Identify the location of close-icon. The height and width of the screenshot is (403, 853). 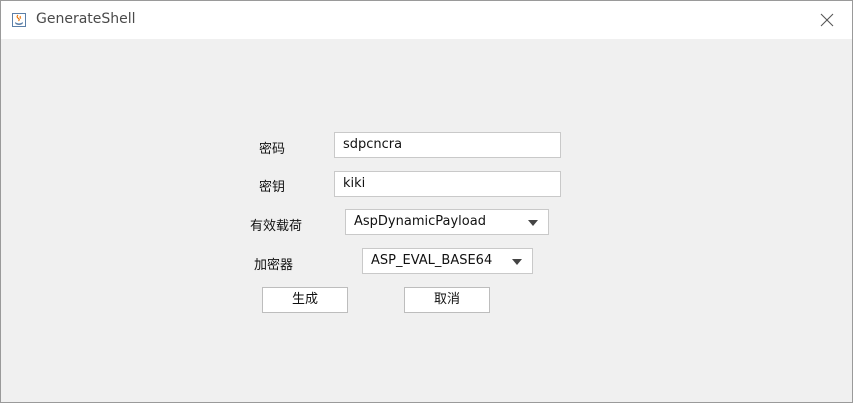
(827, 20).